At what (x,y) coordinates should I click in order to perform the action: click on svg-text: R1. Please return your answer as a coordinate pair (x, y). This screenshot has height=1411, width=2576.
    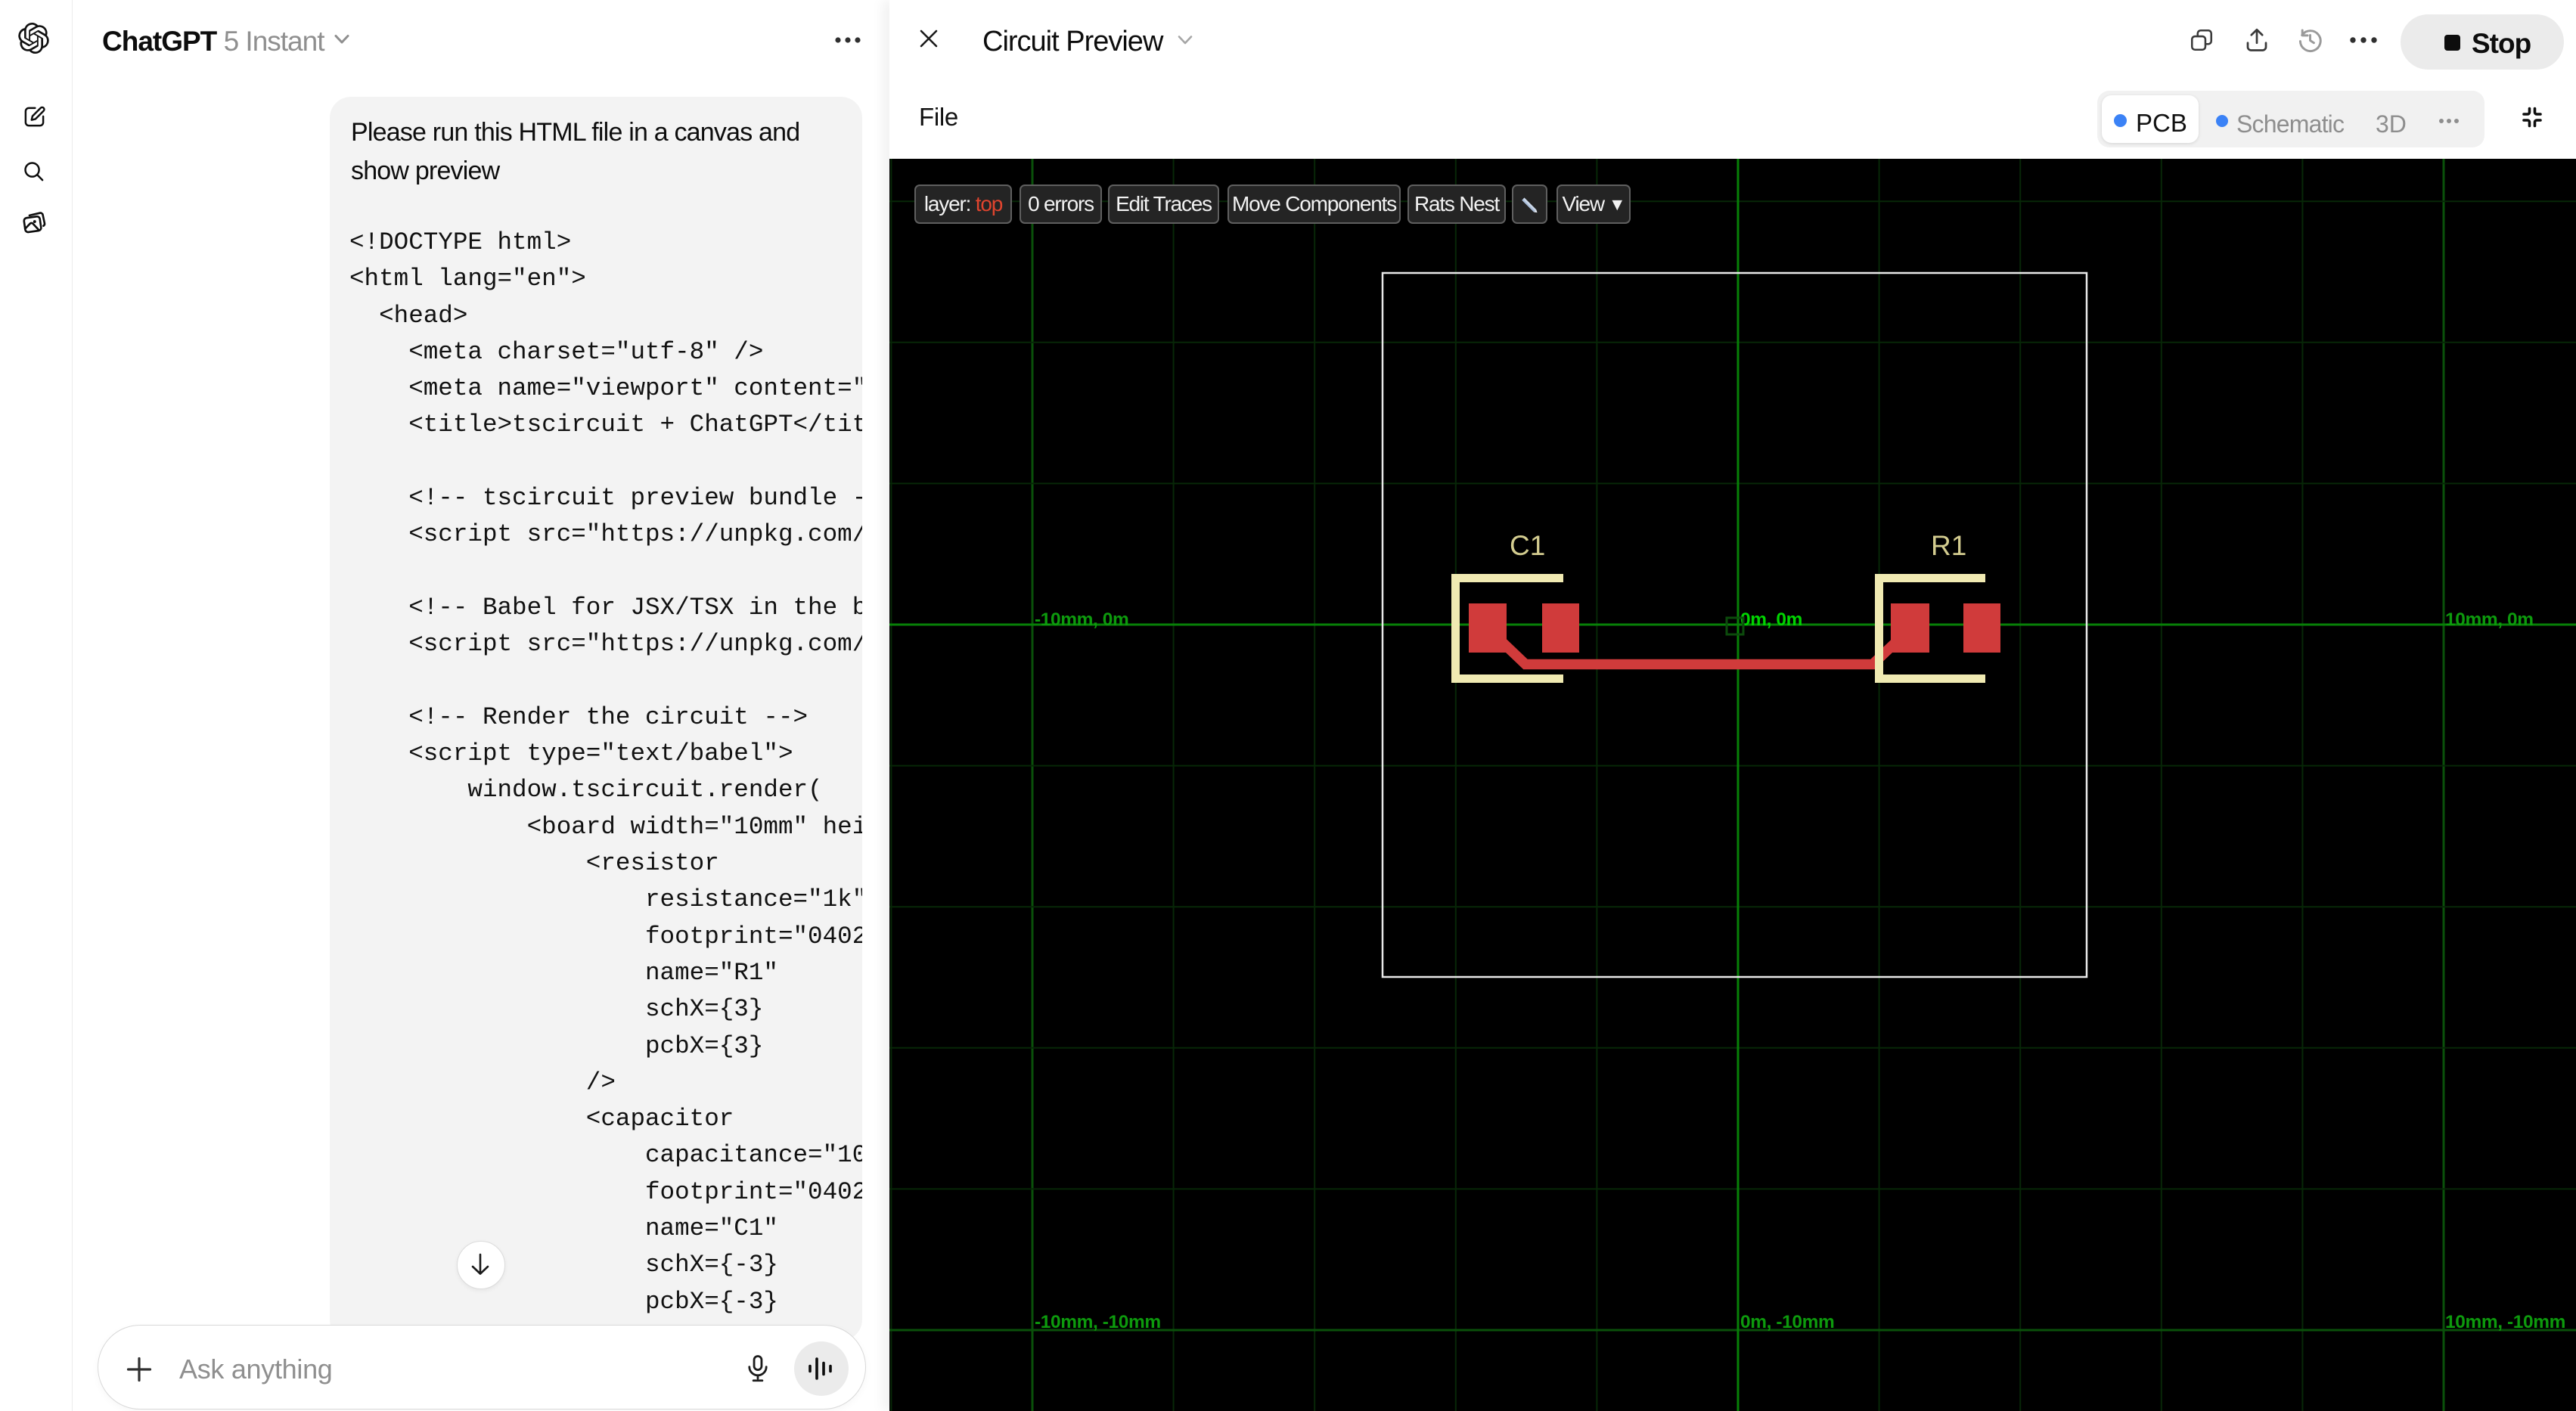
    Looking at the image, I should click on (1948, 545).